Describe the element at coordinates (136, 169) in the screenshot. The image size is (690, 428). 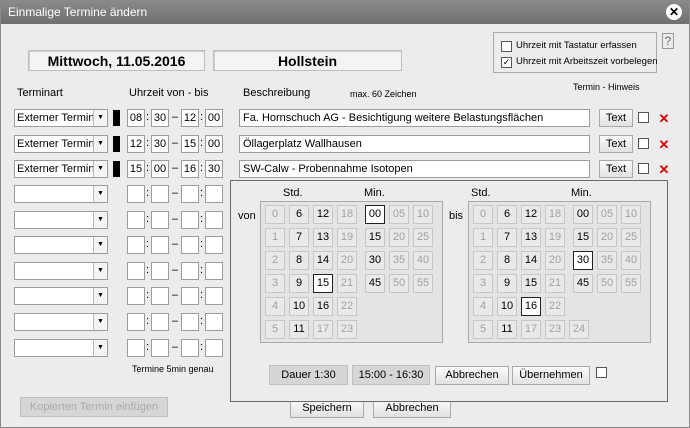
I see `time-field: 15` at that location.